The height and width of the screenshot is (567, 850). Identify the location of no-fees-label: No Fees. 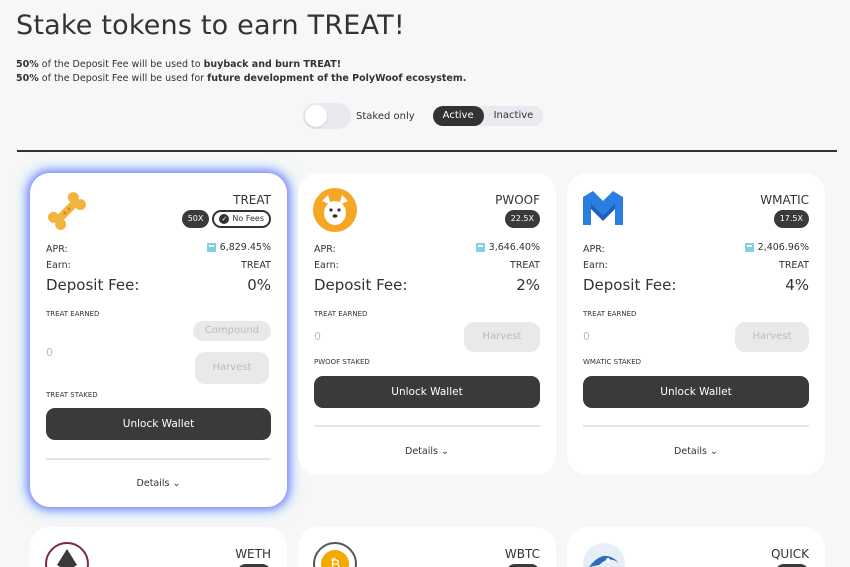
(248, 218).